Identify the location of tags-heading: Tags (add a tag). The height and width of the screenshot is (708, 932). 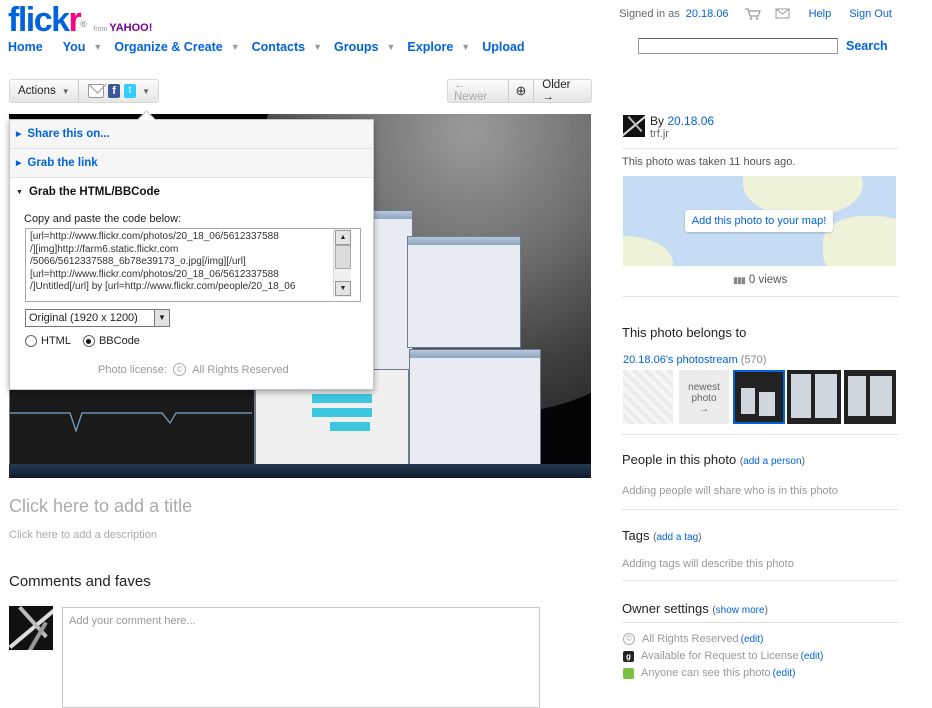
(662, 535).